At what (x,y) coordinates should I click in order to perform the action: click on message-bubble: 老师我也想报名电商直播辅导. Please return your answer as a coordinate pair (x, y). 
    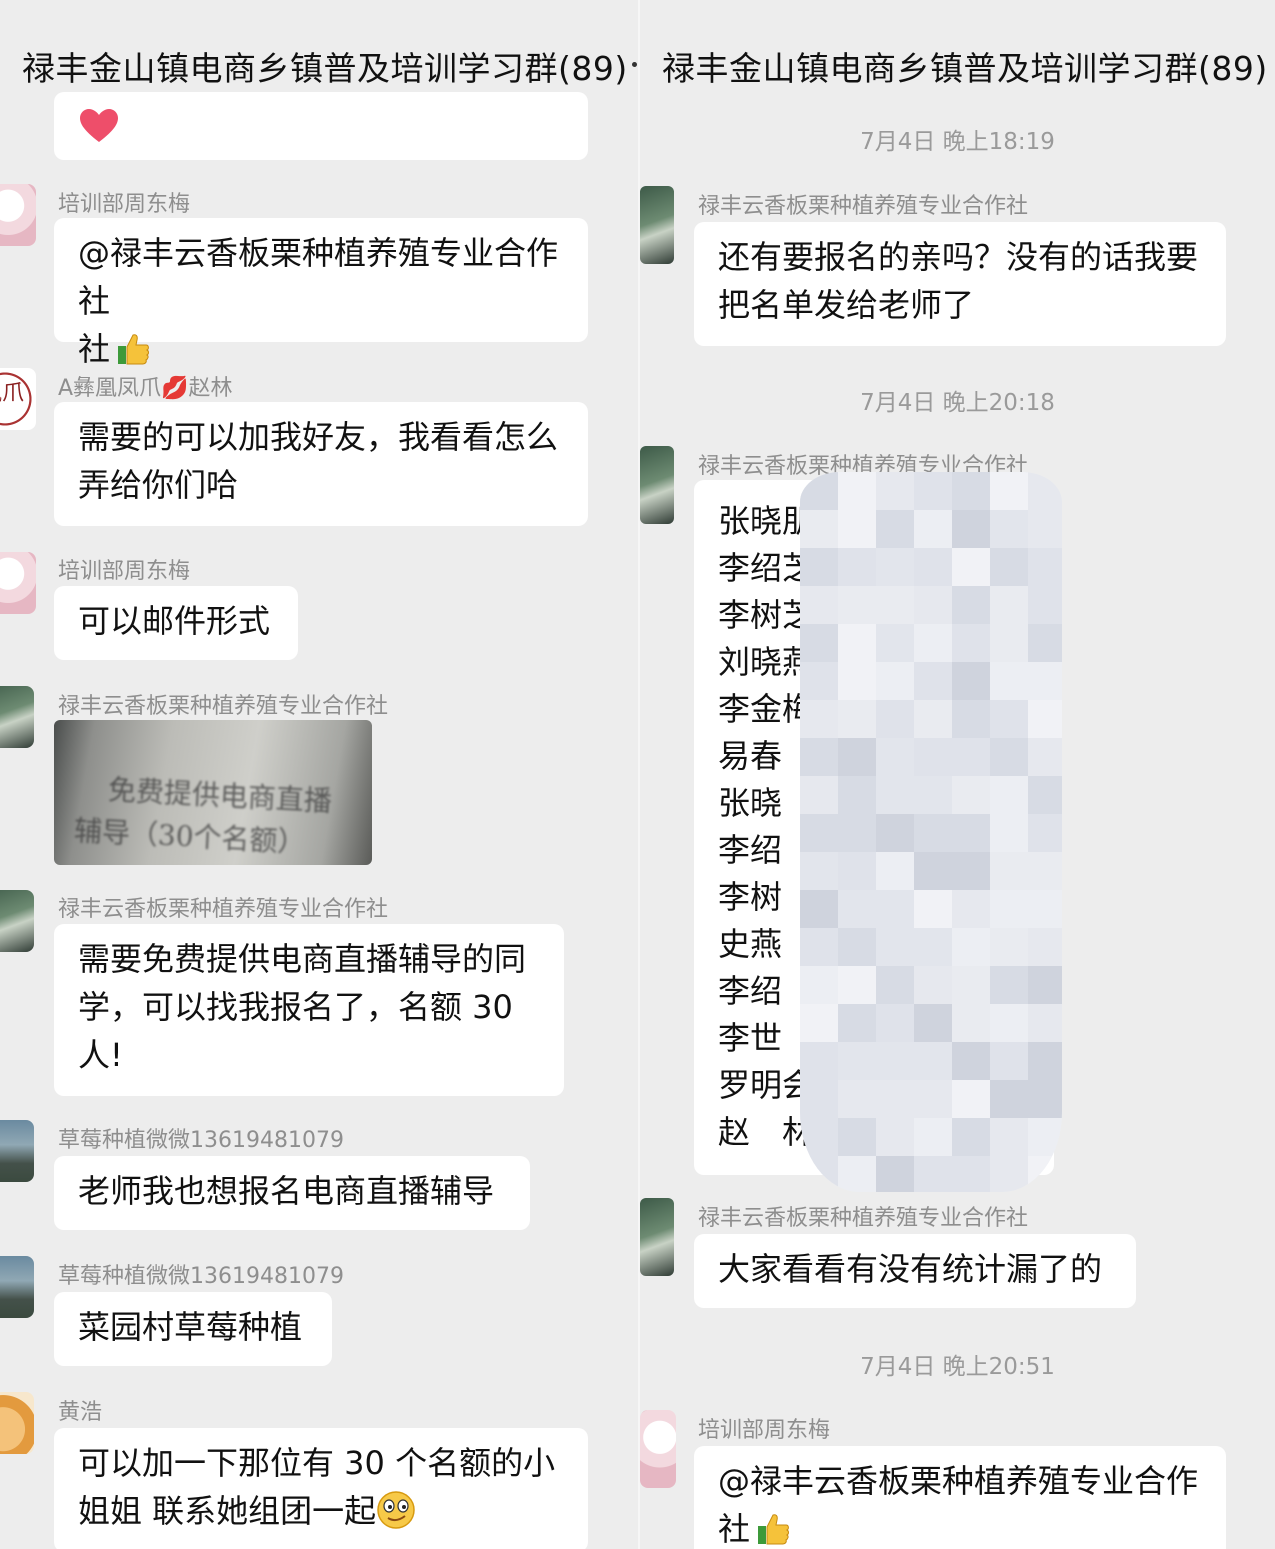
    Looking at the image, I should click on (292, 1193).